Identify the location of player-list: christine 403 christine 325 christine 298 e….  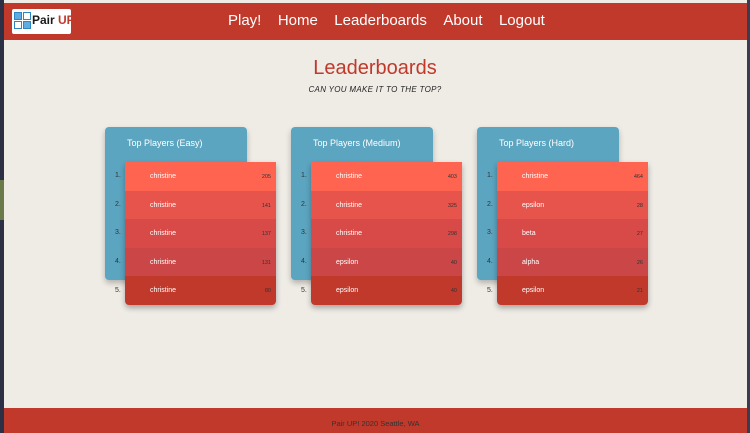
(386, 233).